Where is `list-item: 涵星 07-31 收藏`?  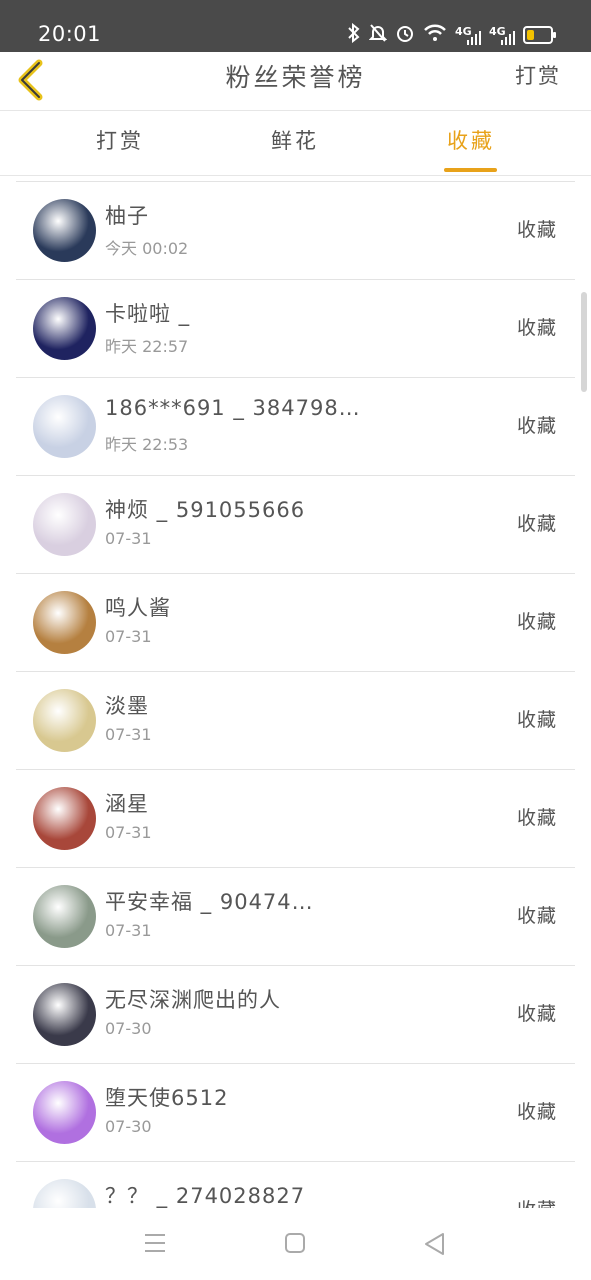 list-item: 涵星 07-31 收藏 is located at coordinates (295, 819).